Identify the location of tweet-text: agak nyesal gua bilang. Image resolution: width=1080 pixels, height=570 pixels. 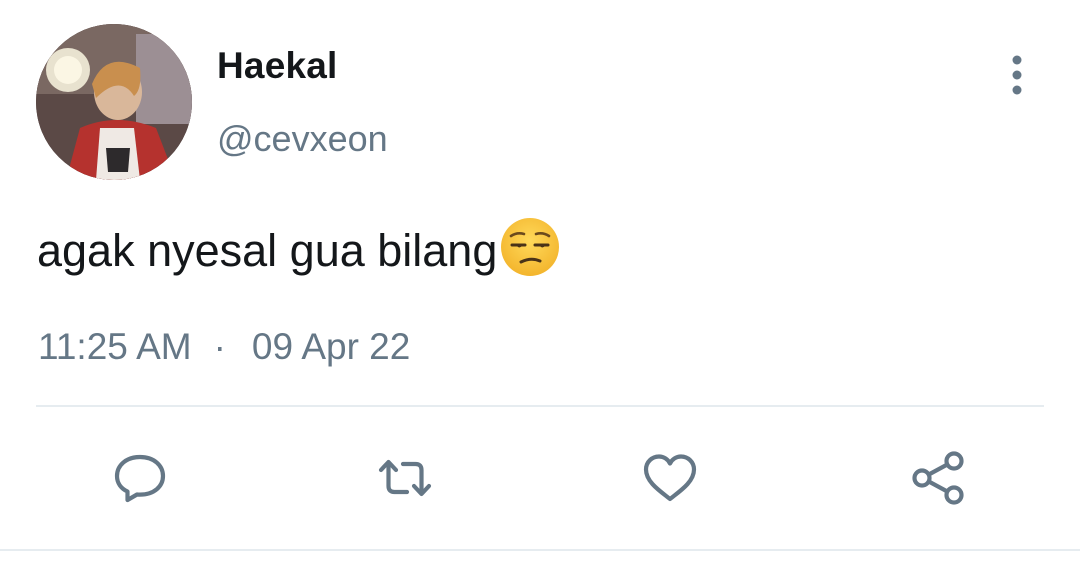
(299, 247).